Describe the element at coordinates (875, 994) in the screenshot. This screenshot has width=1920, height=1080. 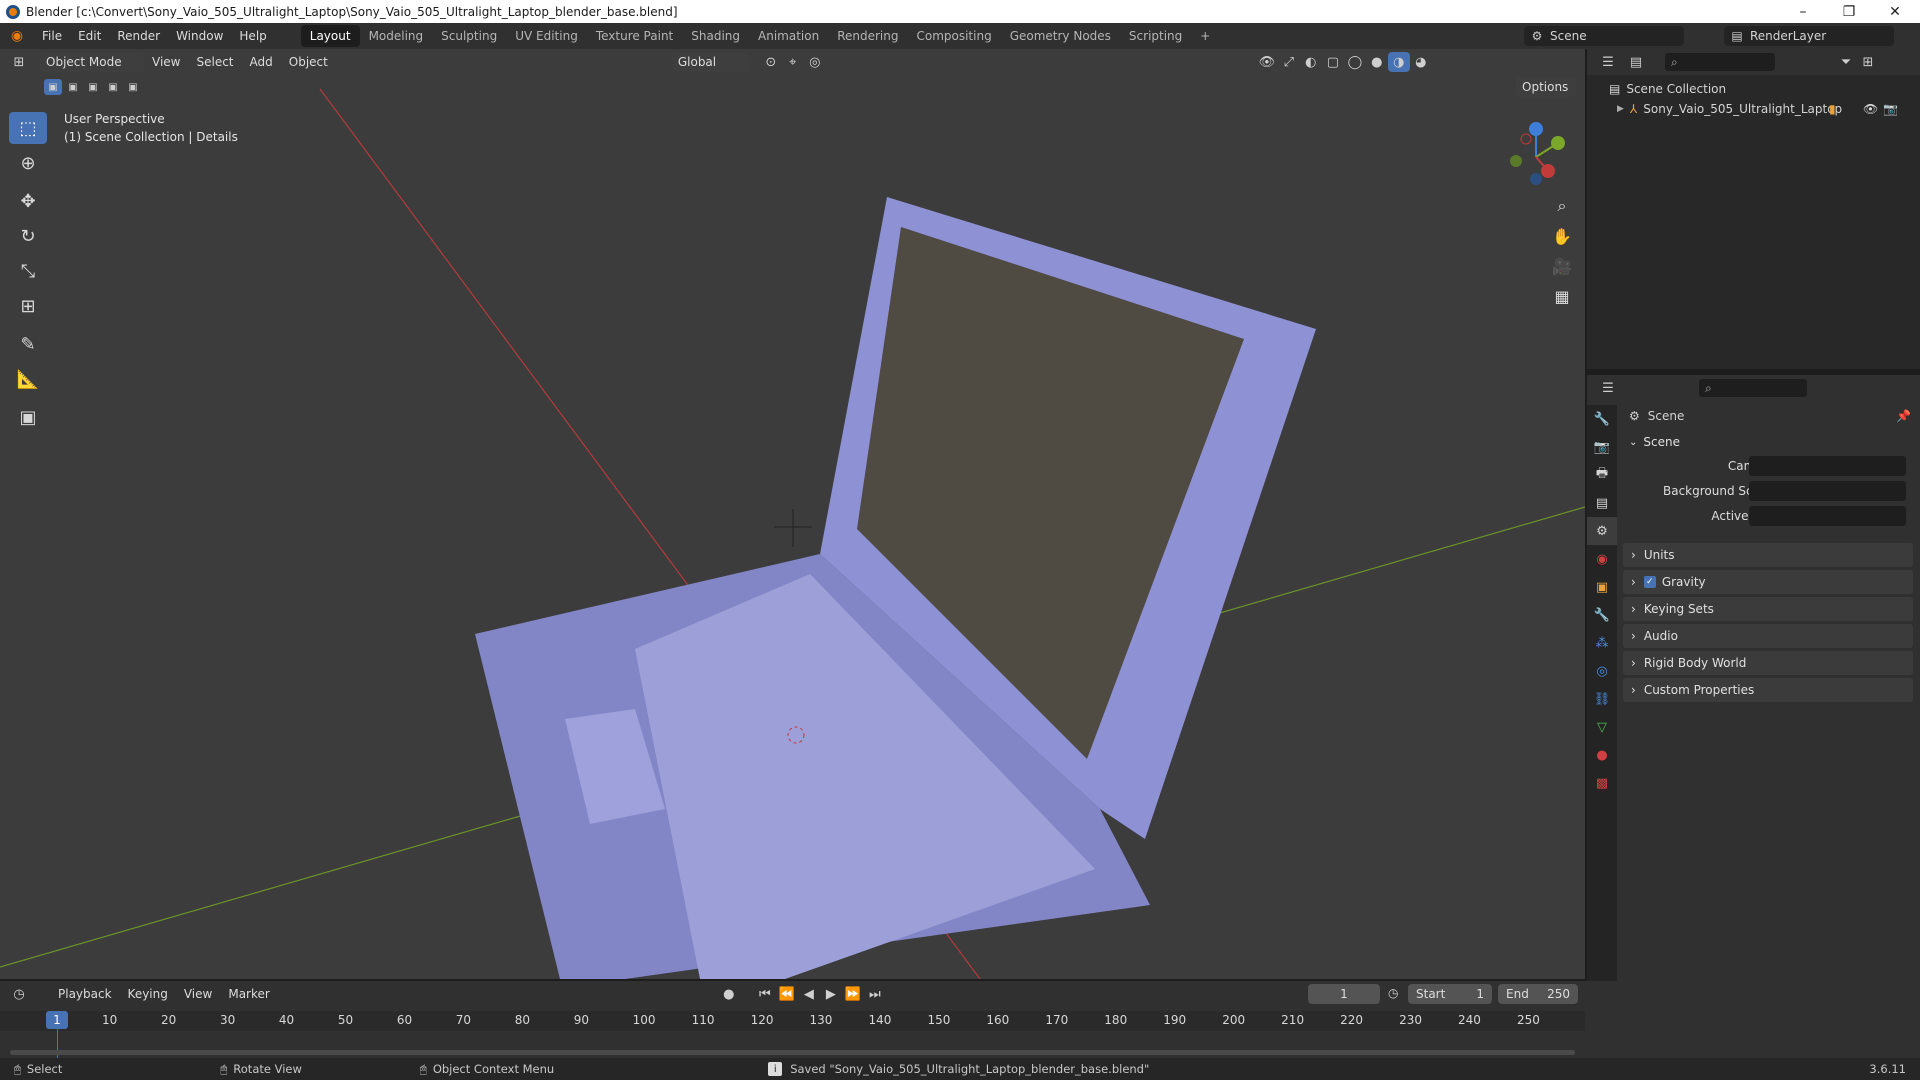
I see `jump-end-icon: ⏭` at that location.